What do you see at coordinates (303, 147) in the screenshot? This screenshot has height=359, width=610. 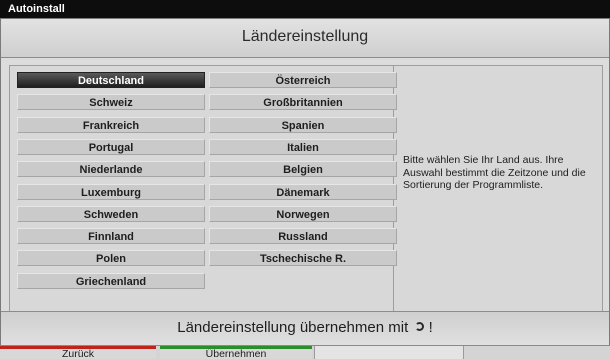 I see `country-item: Italien` at bounding box center [303, 147].